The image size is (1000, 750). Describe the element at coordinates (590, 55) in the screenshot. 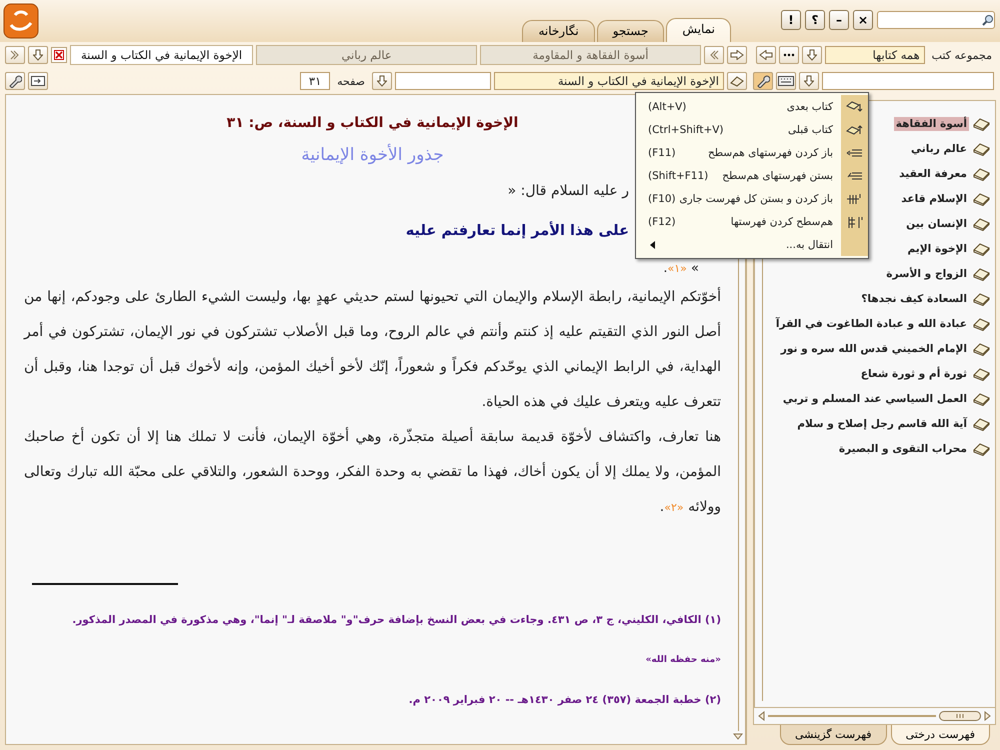

I see `document-tab: أسوة الفقاهة و المقاومة` at that location.